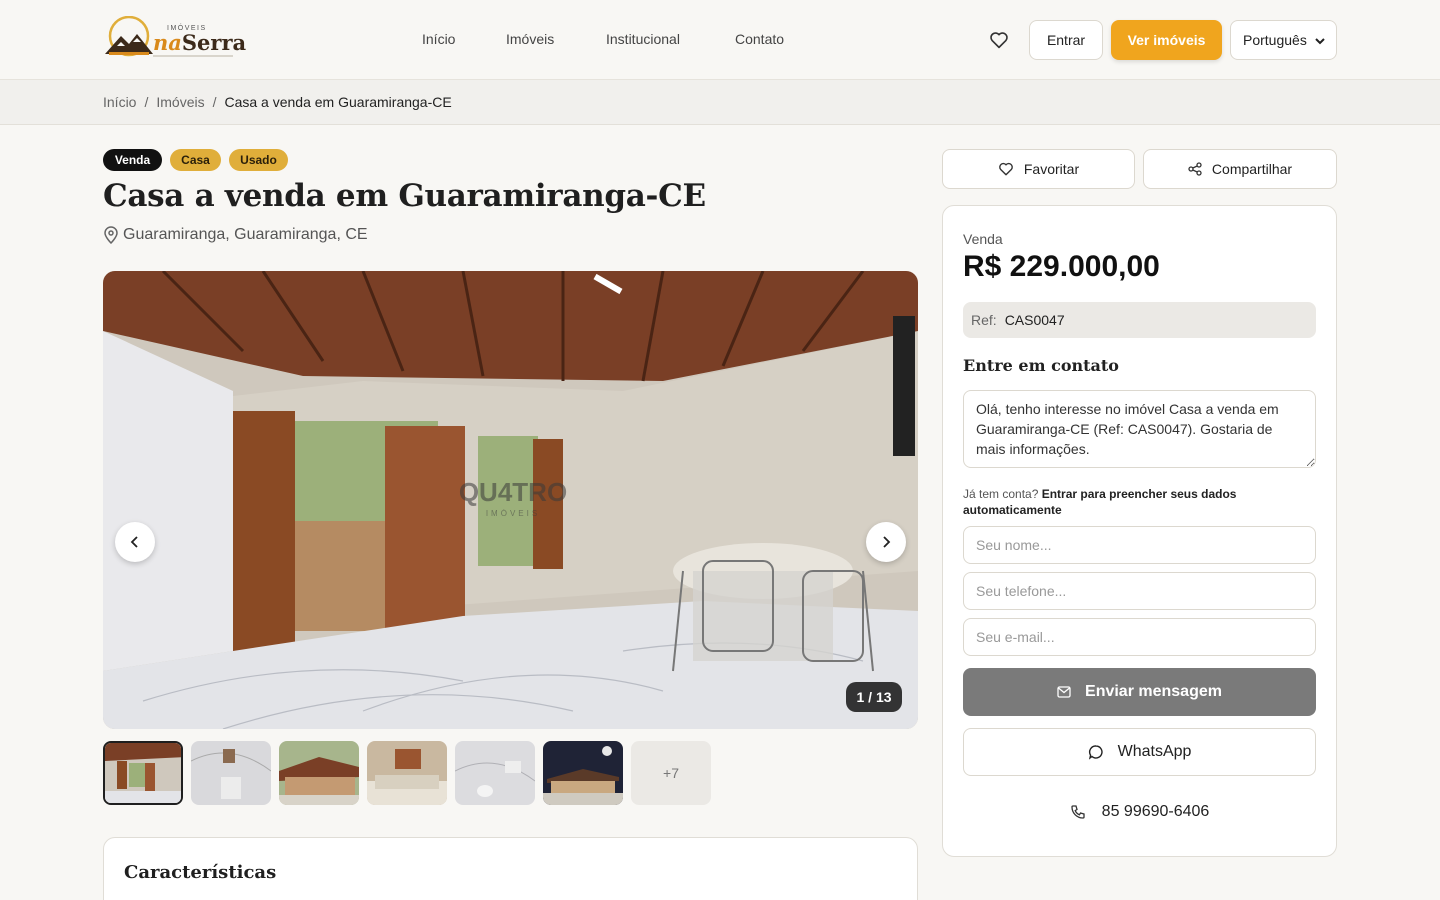  I want to click on chevron-left-icon, so click(134, 542).